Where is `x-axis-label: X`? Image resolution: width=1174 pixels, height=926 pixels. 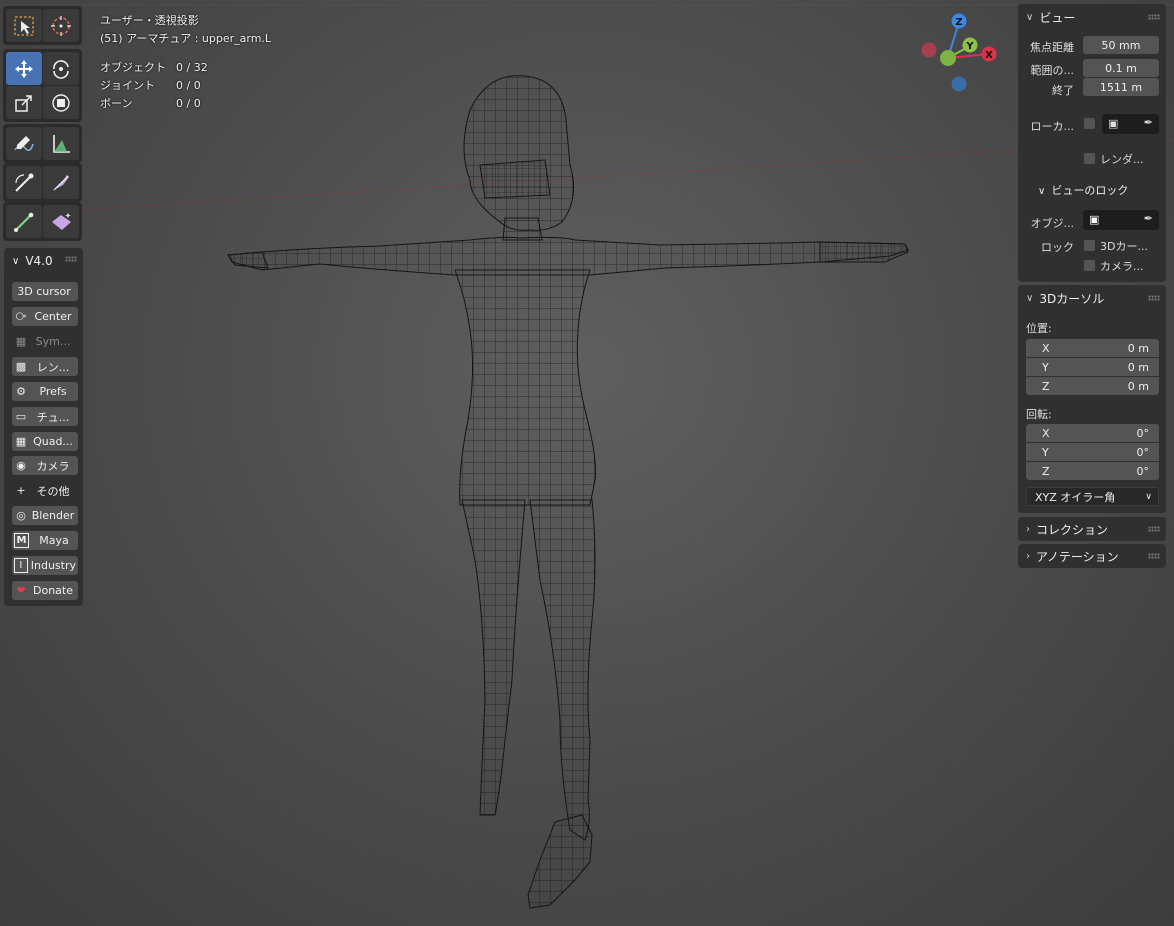 x-axis-label: X is located at coordinates (989, 55).